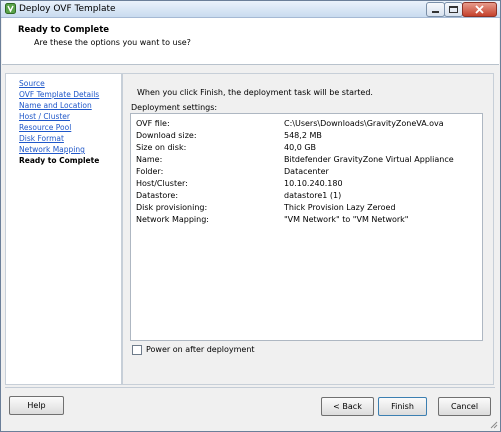 This screenshot has width=501, height=432. What do you see at coordinates (402, 406) in the screenshot?
I see `finish-button: Finish` at bounding box center [402, 406].